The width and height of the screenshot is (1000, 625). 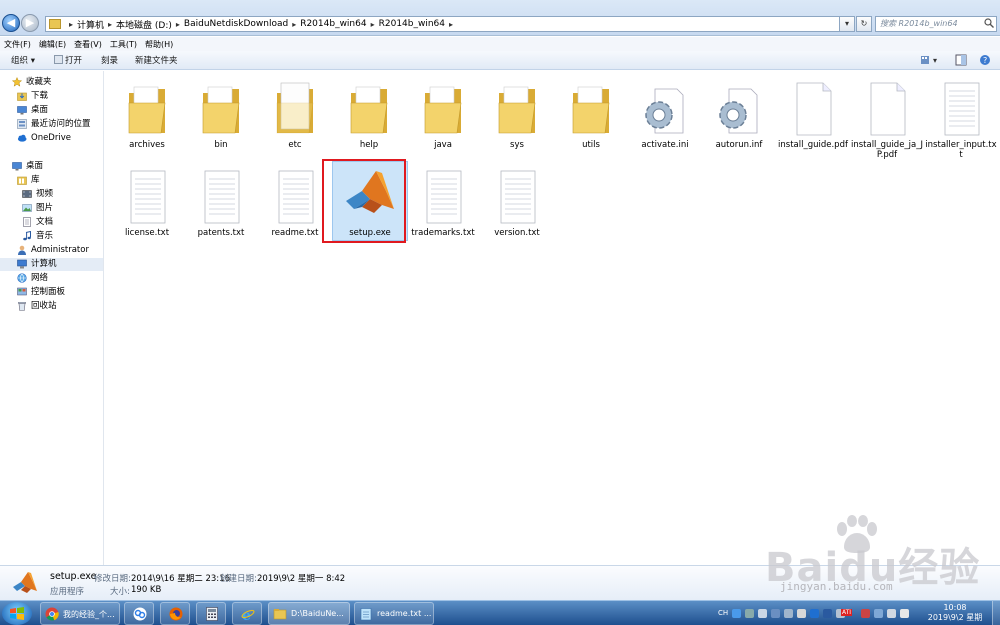 I want to click on address-dropdown-button: ▾, so click(x=847, y=24).